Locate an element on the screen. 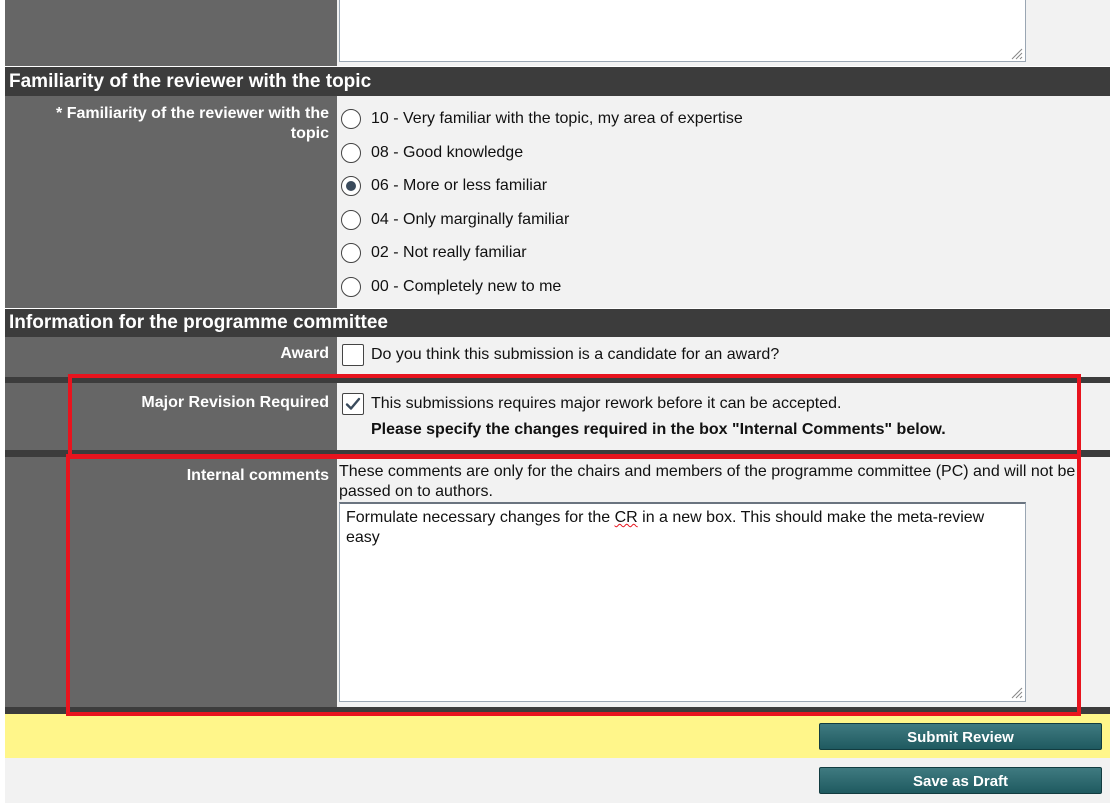 The height and width of the screenshot is (803, 1115). award-checkbox is located at coordinates (353, 355).